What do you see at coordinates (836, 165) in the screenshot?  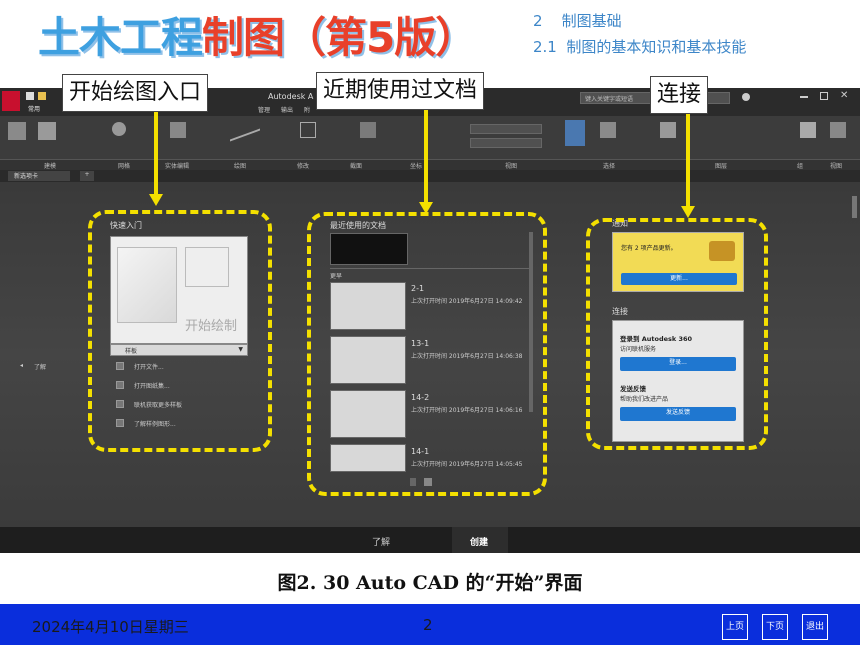 I see `group-view-2: 视图` at bounding box center [836, 165].